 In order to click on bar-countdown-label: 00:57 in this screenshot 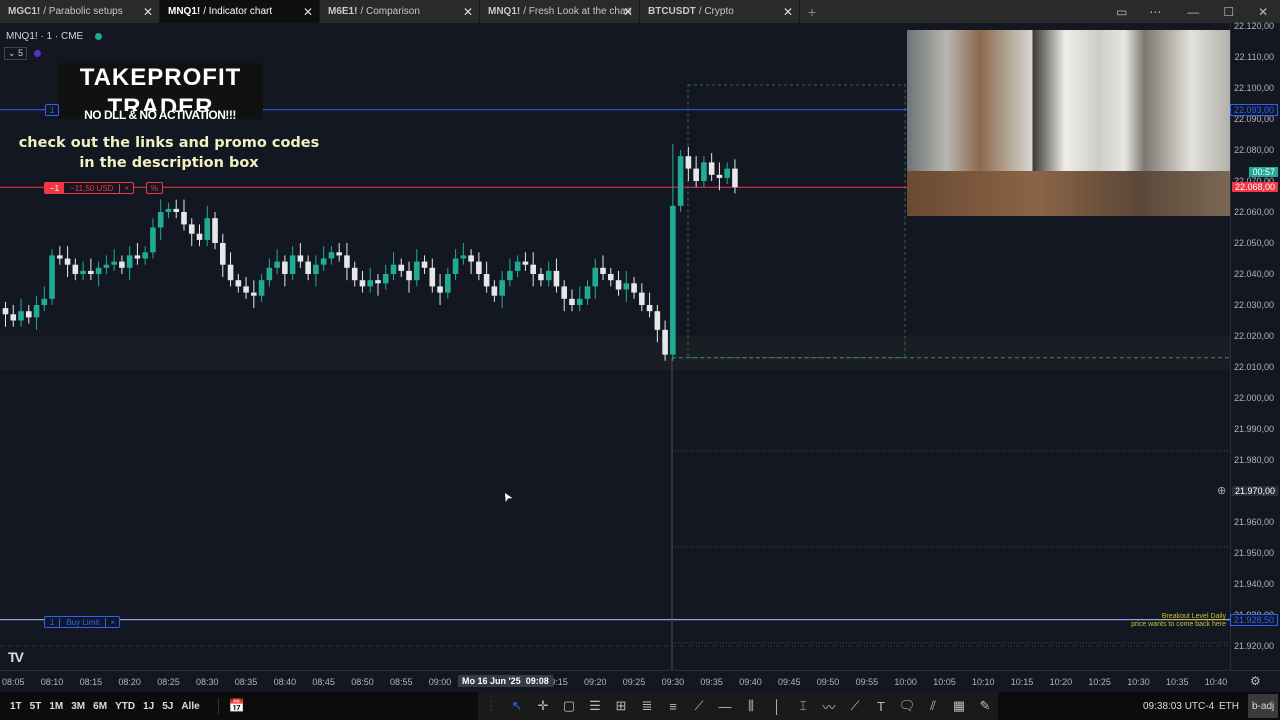, I will do `click(1263, 171)`.